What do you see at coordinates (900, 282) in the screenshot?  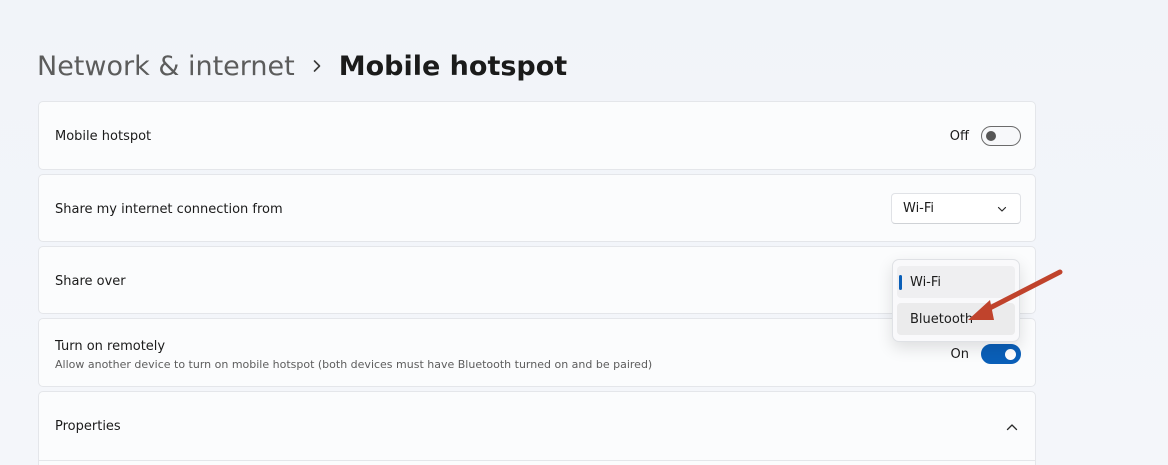 I see `selection-indicator` at bounding box center [900, 282].